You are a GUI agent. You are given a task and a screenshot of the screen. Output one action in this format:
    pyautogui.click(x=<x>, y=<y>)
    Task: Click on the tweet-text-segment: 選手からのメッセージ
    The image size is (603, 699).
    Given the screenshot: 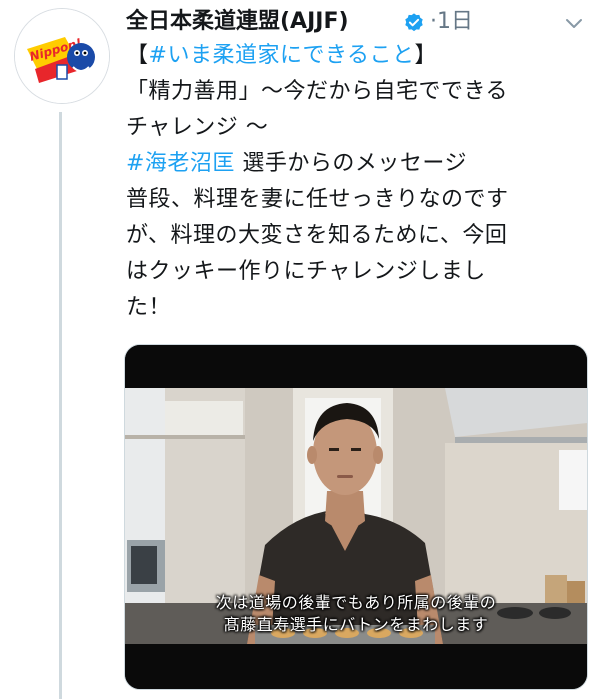 What is the action you would take?
    pyautogui.click(x=350, y=163)
    